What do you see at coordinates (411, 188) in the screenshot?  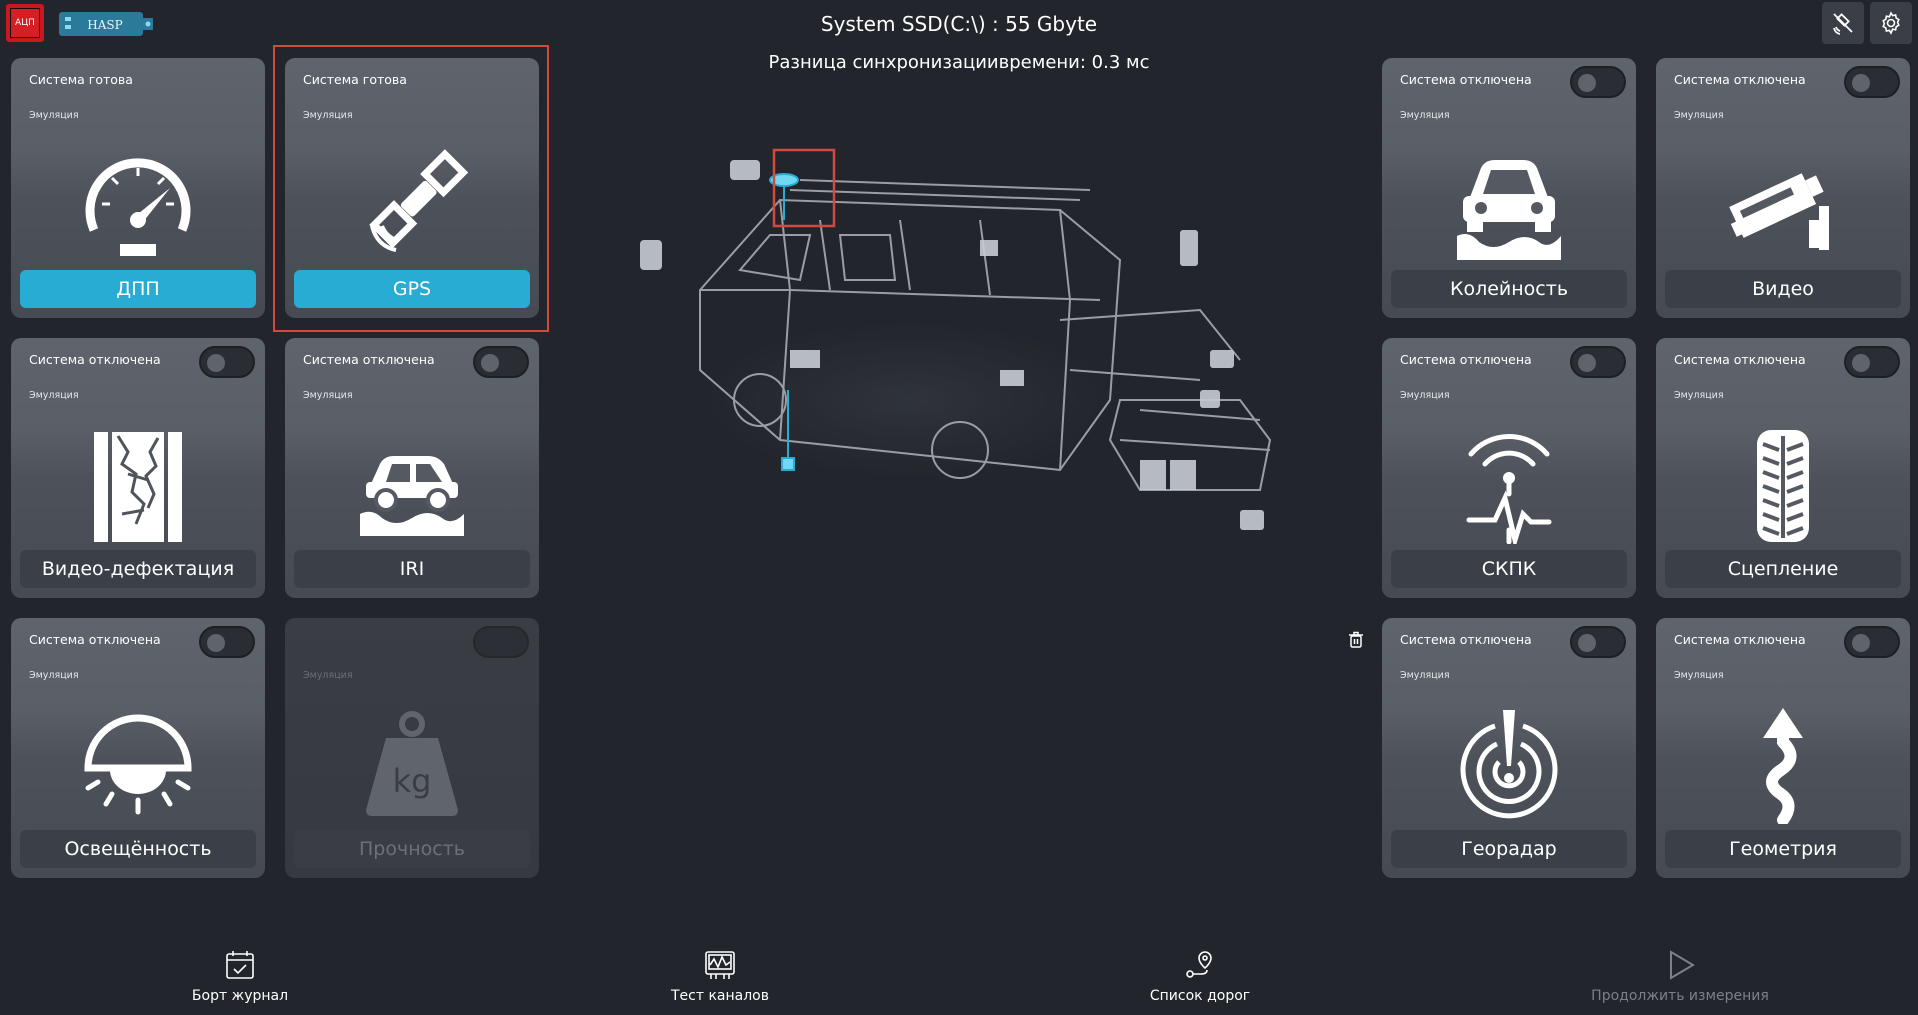 I see `selection-highlight` at bounding box center [411, 188].